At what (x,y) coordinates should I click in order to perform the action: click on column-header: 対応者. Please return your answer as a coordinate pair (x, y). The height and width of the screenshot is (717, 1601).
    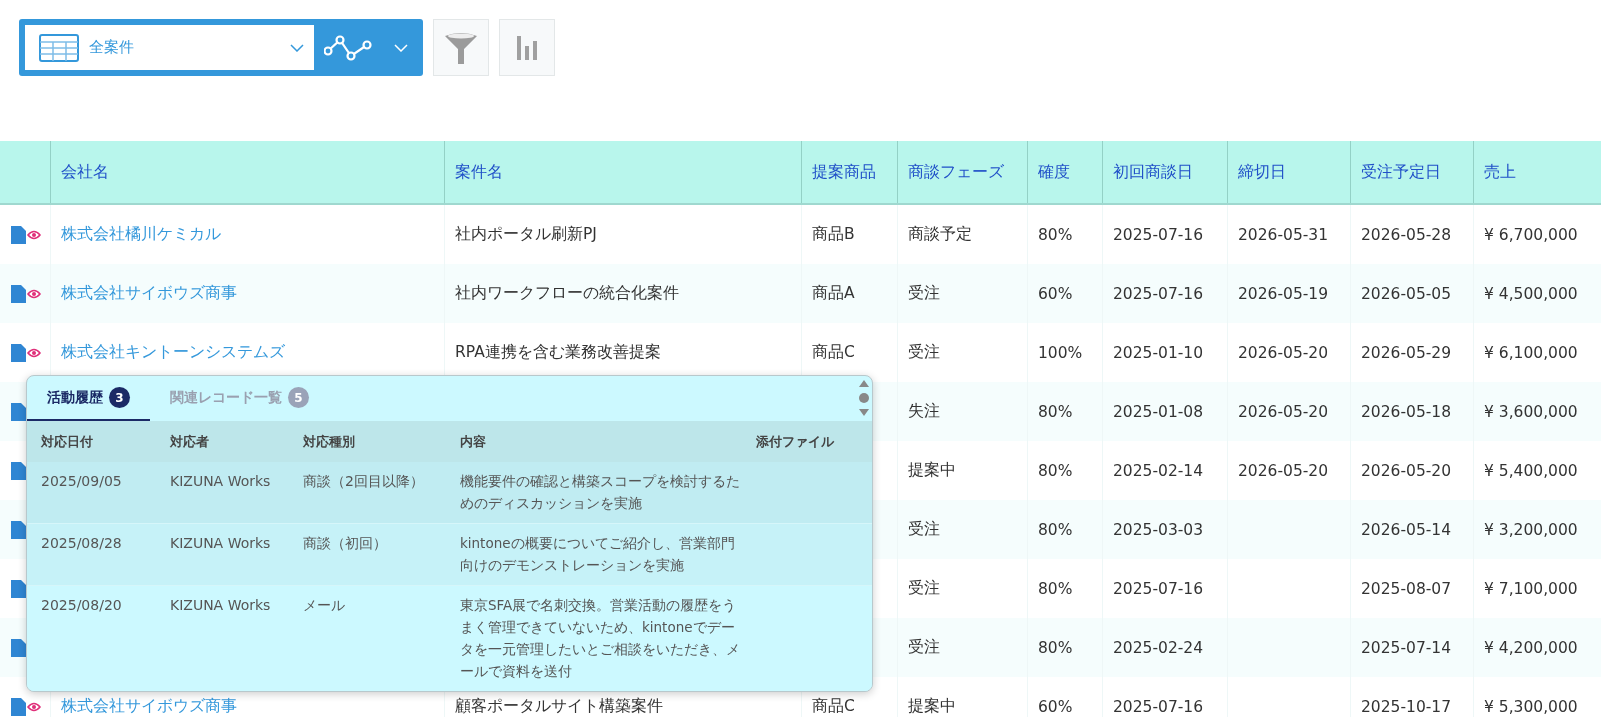
    Looking at the image, I should click on (189, 441).